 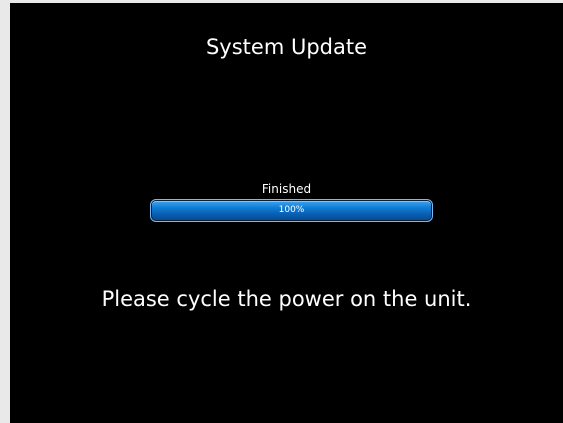 I want to click on progress-bar: 100%, so click(x=291, y=210).